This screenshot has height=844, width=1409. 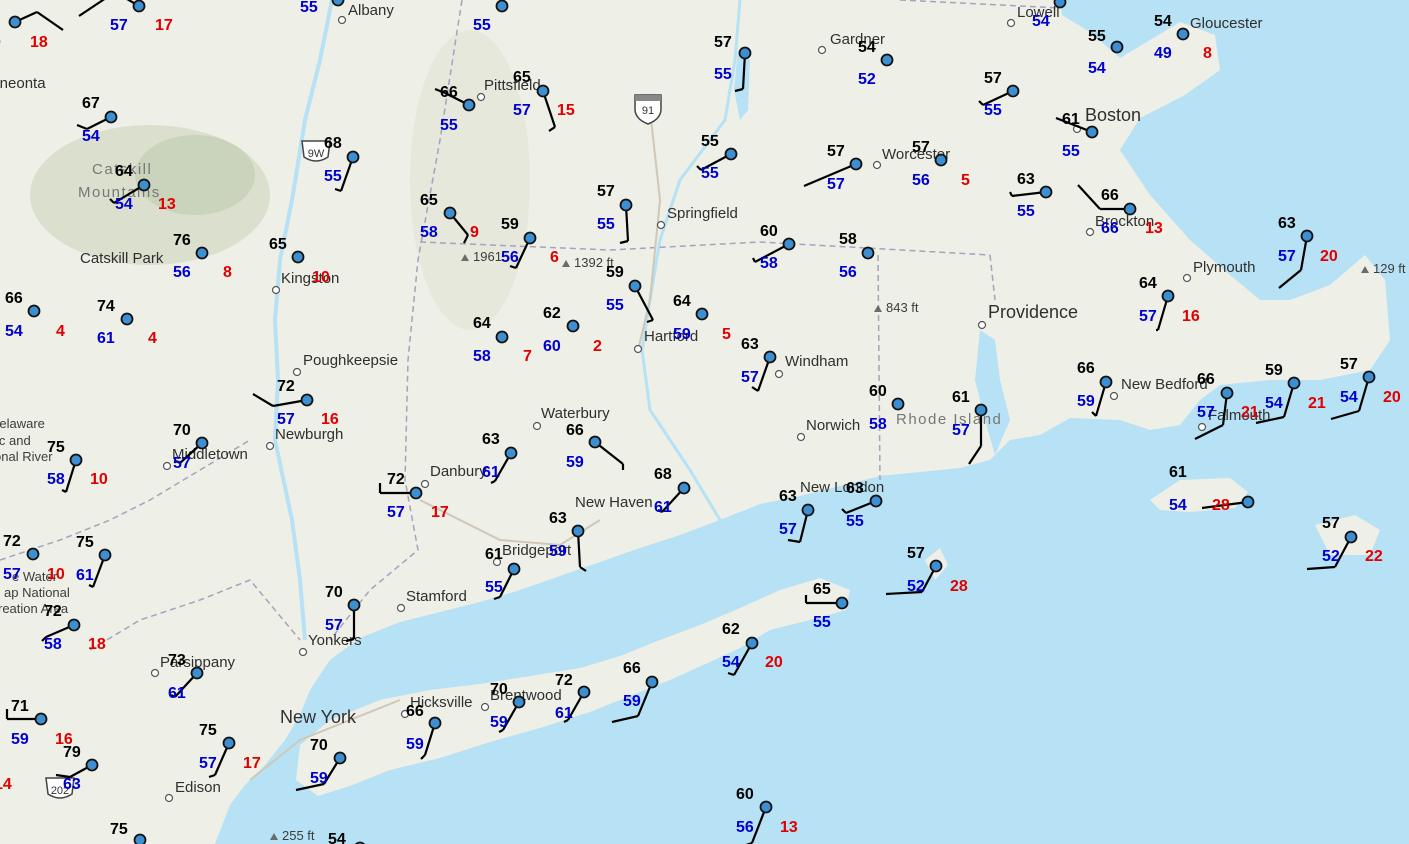 I want to click on temperature-label: 61, so click(x=1071, y=119).